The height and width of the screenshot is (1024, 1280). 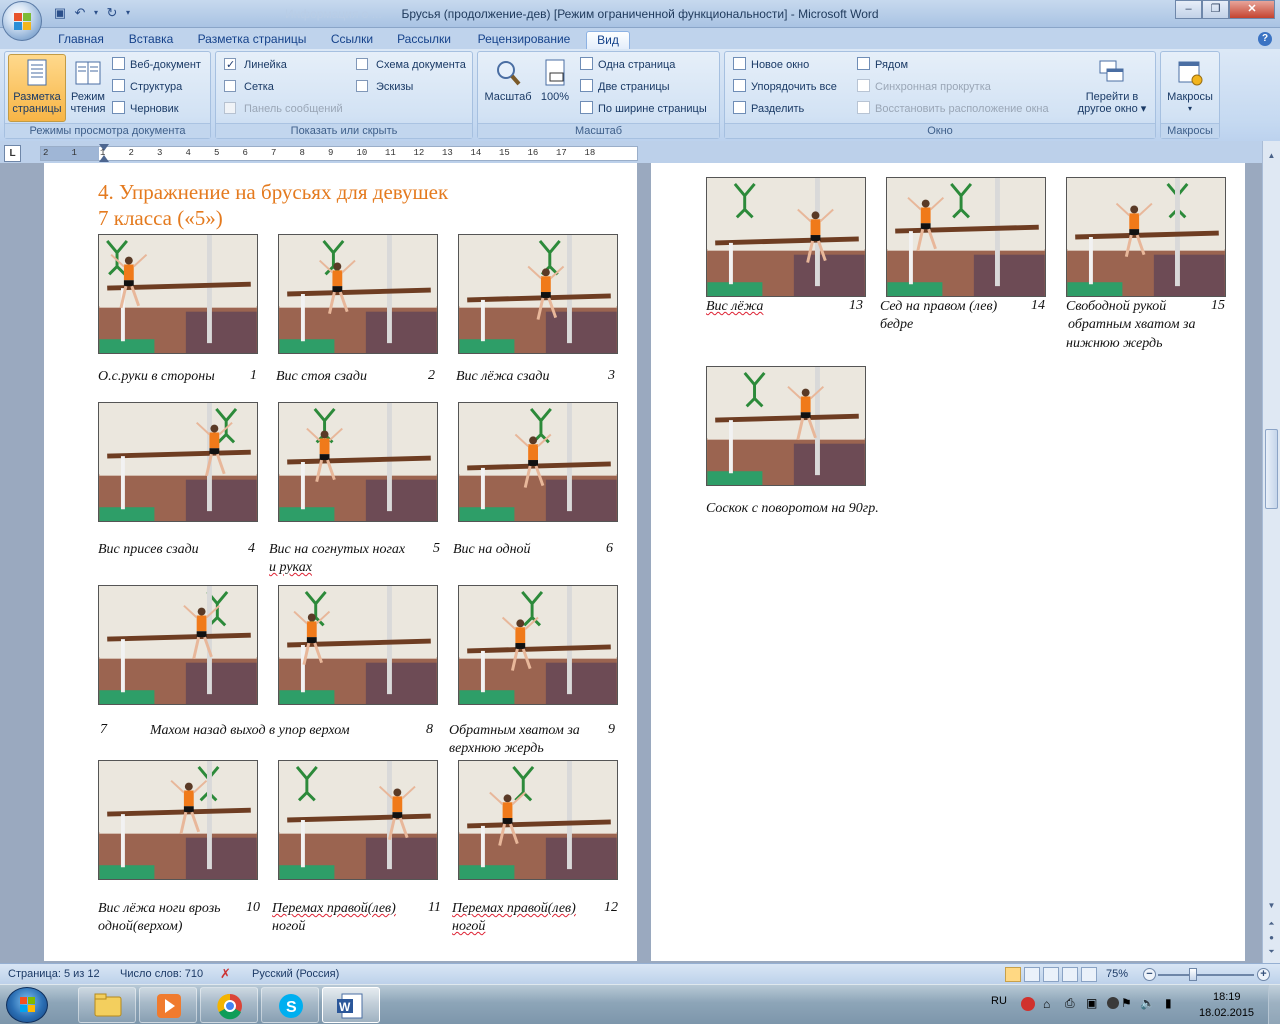 I want to click on web-layout-icon, so click(x=118, y=63).